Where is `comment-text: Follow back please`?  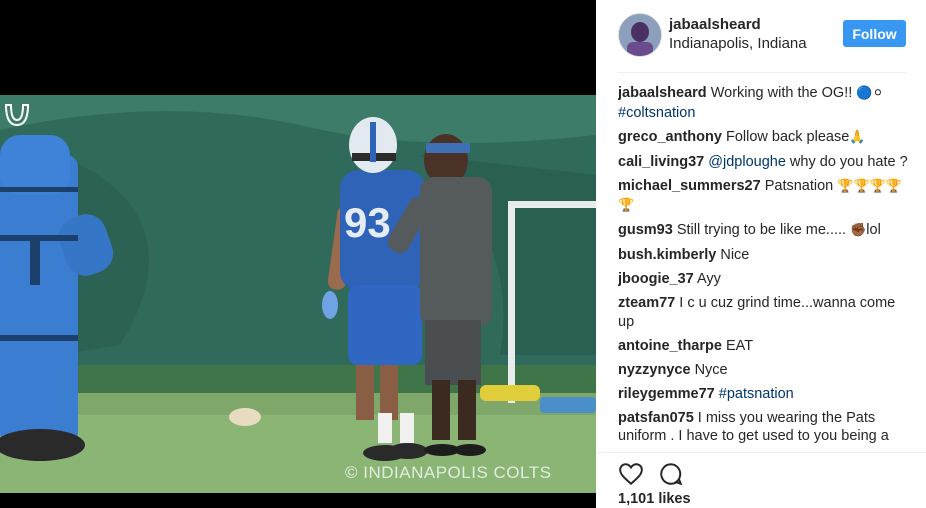
comment-text: Follow back please is located at coordinates (787, 136).